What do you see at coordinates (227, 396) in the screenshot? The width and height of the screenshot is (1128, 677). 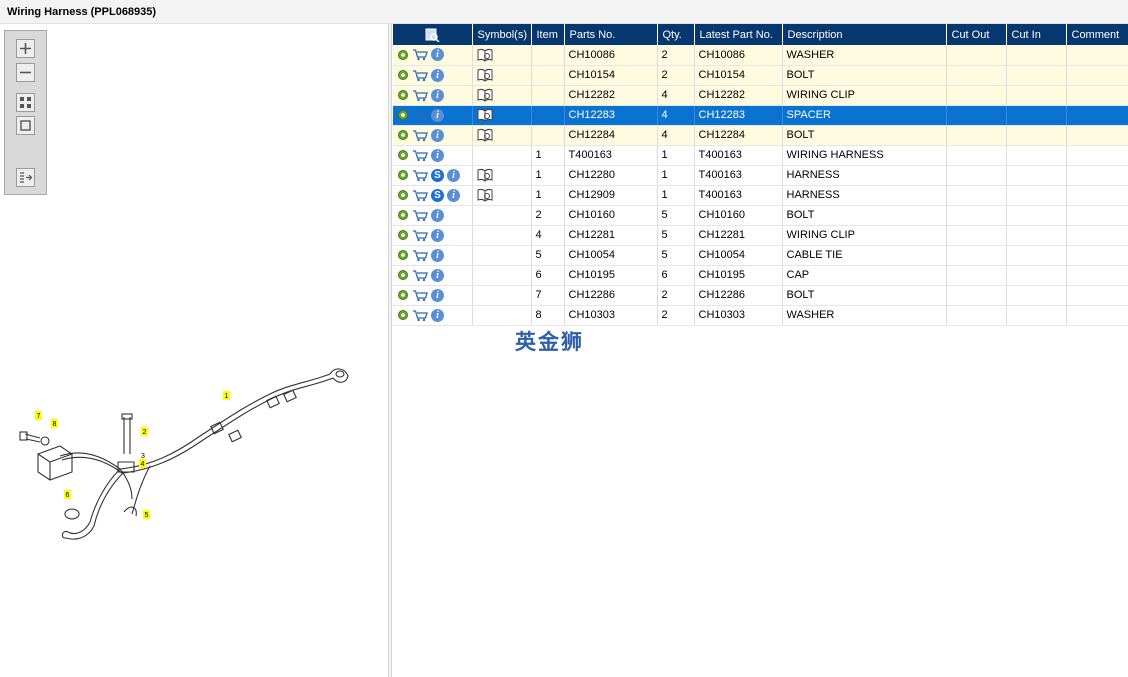 I see `callout-1: 1` at bounding box center [227, 396].